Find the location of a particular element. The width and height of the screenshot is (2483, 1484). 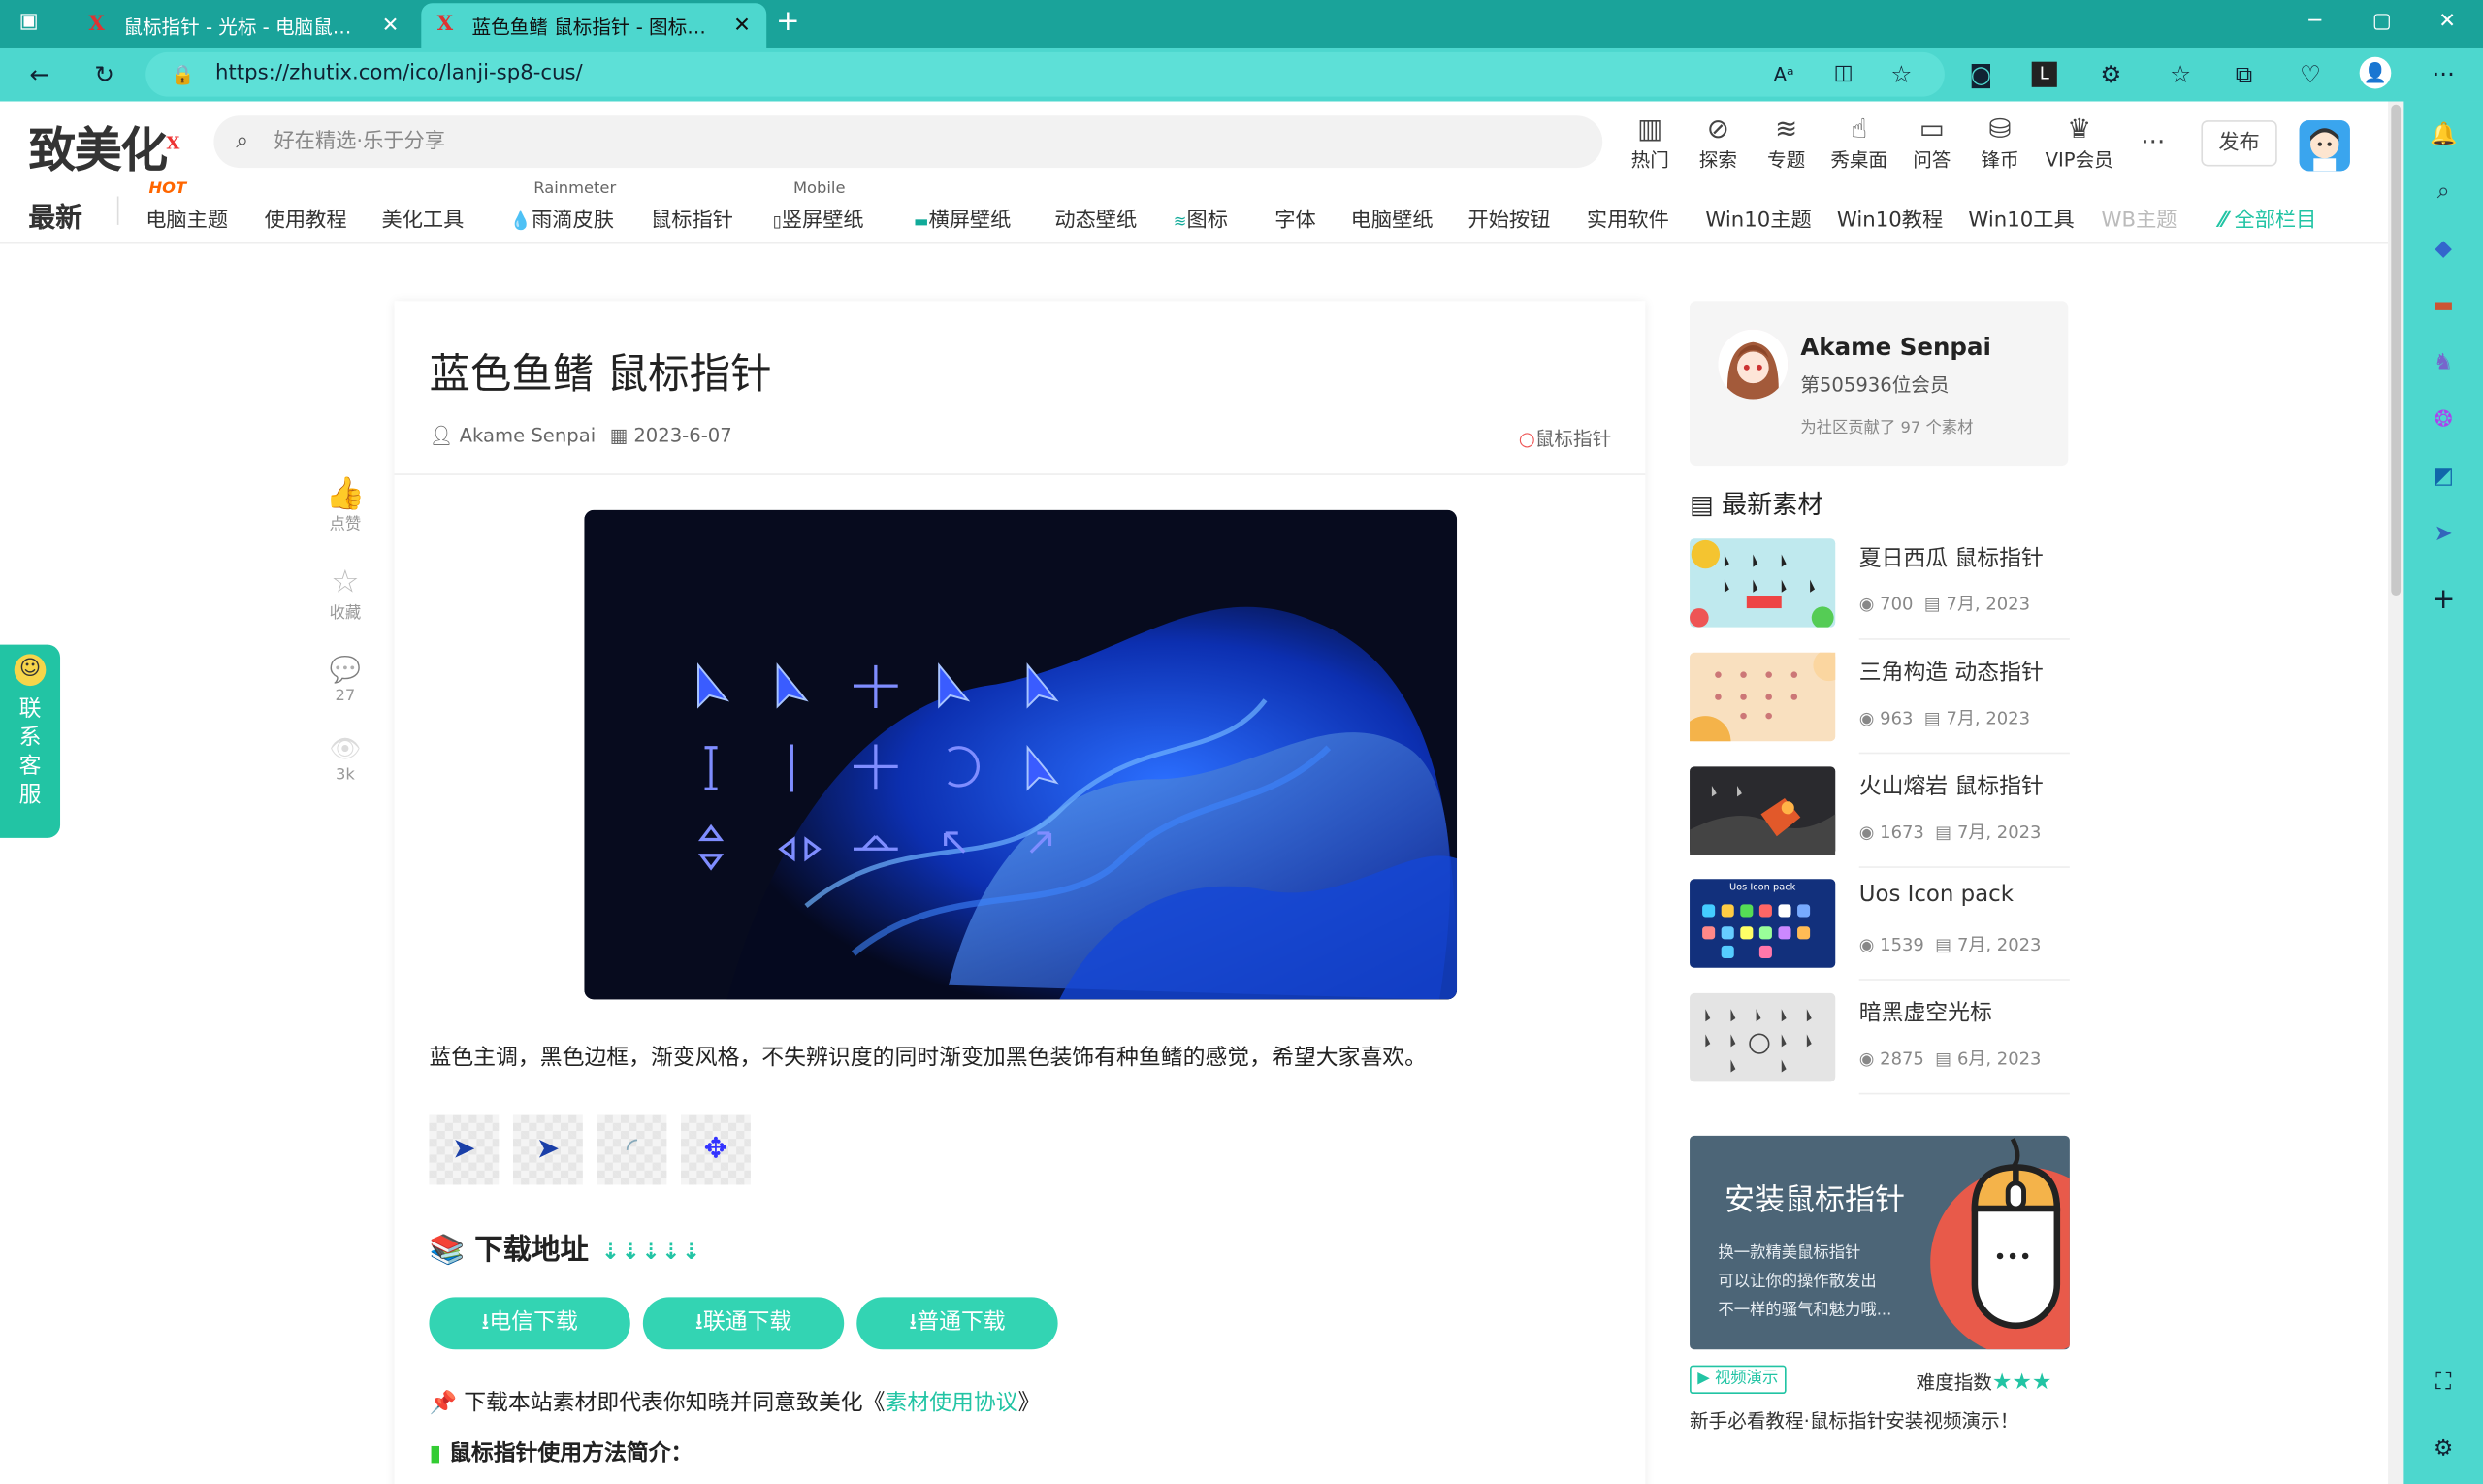

cursor-thumb-move: ✥ is located at coordinates (716, 1149).